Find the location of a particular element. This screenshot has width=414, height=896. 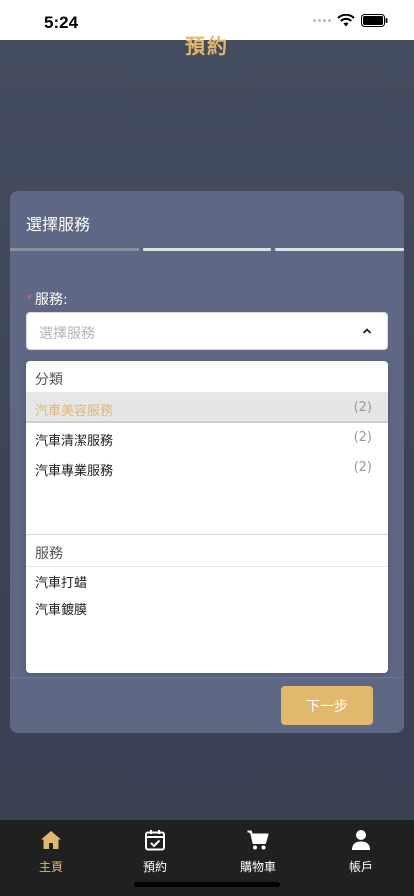

tab-label: 帳戶 is located at coordinates (360, 867).